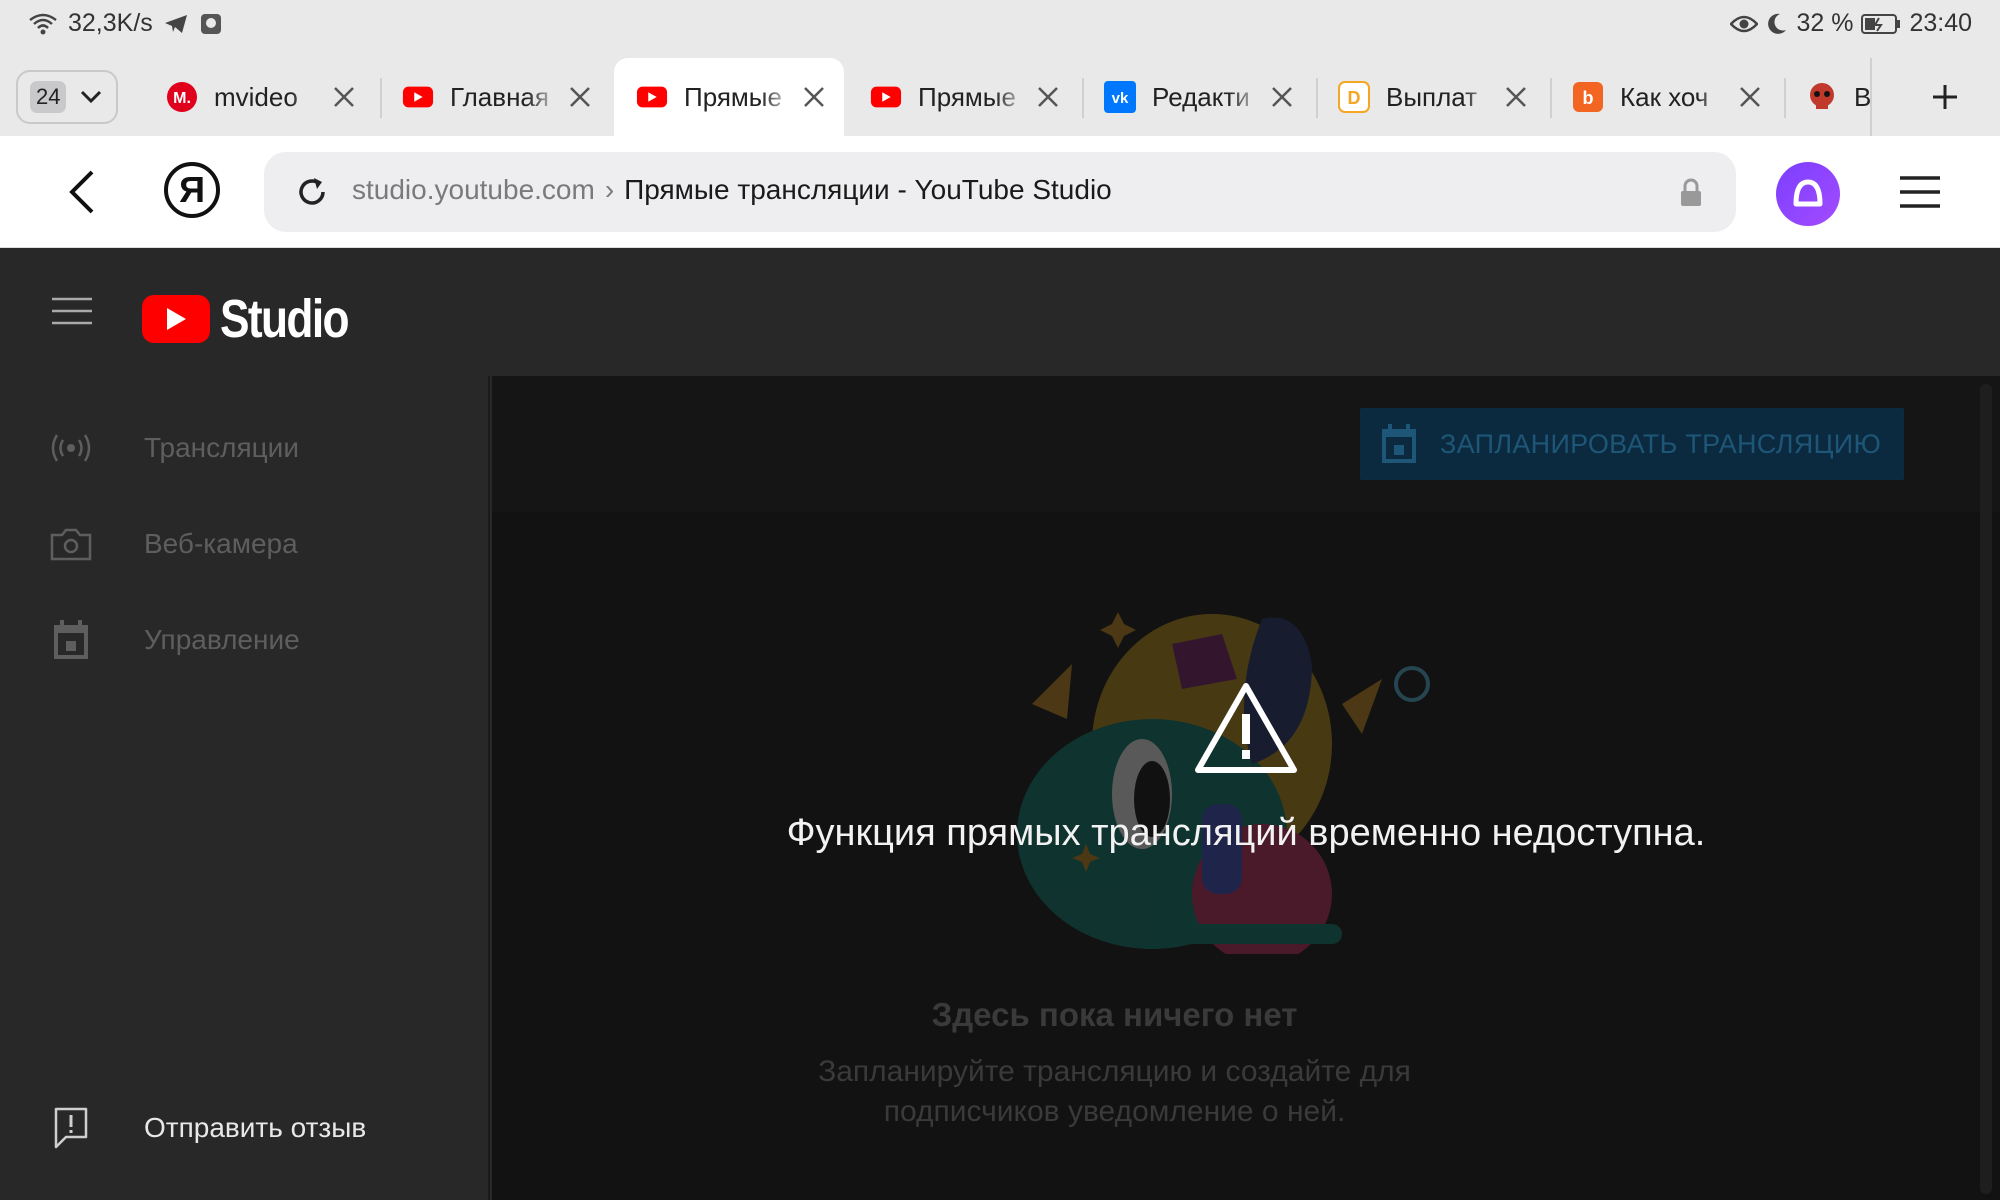 The image size is (2000, 1200). Describe the element at coordinates (499, 96) in the screenshot. I see `tab-title: Главная` at that location.